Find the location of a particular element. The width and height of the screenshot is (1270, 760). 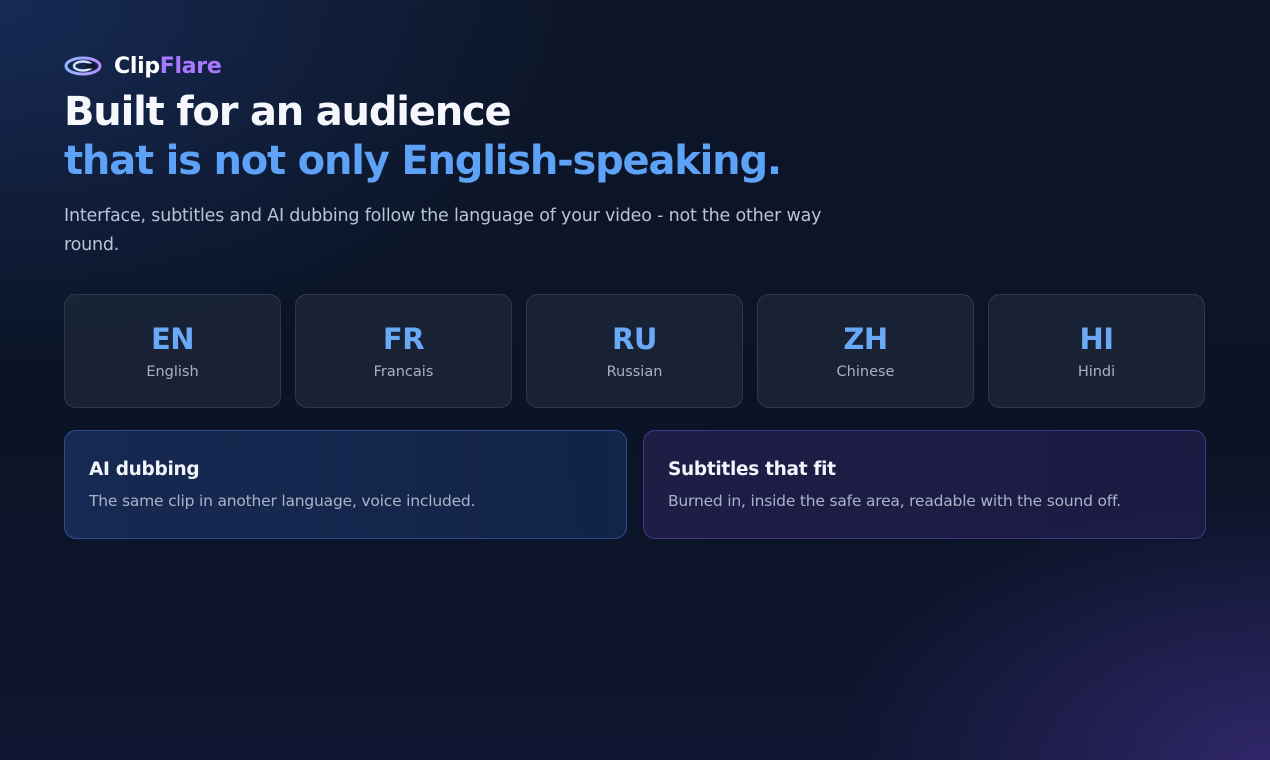

language-code: HI is located at coordinates (1096, 339).